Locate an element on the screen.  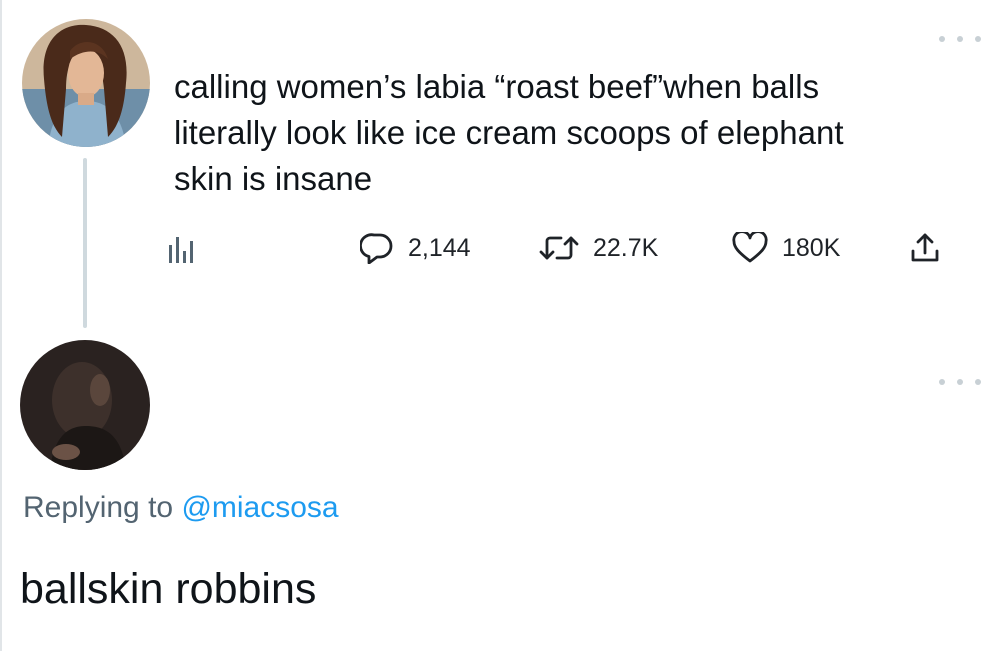
share-button is located at coordinates (925, 248).